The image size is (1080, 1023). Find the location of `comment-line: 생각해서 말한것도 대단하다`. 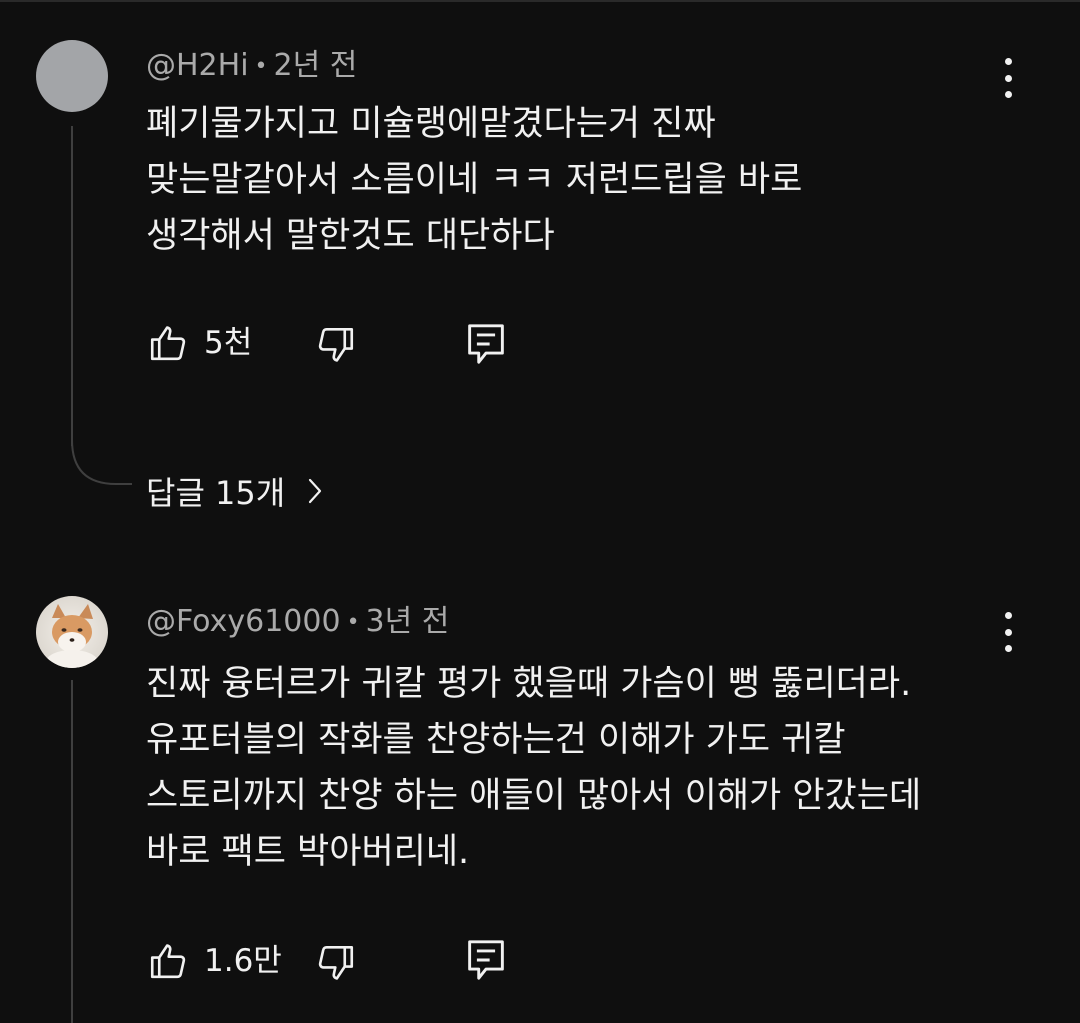

comment-line: 생각해서 말한것도 대단하다 is located at coordinates (350, 236).